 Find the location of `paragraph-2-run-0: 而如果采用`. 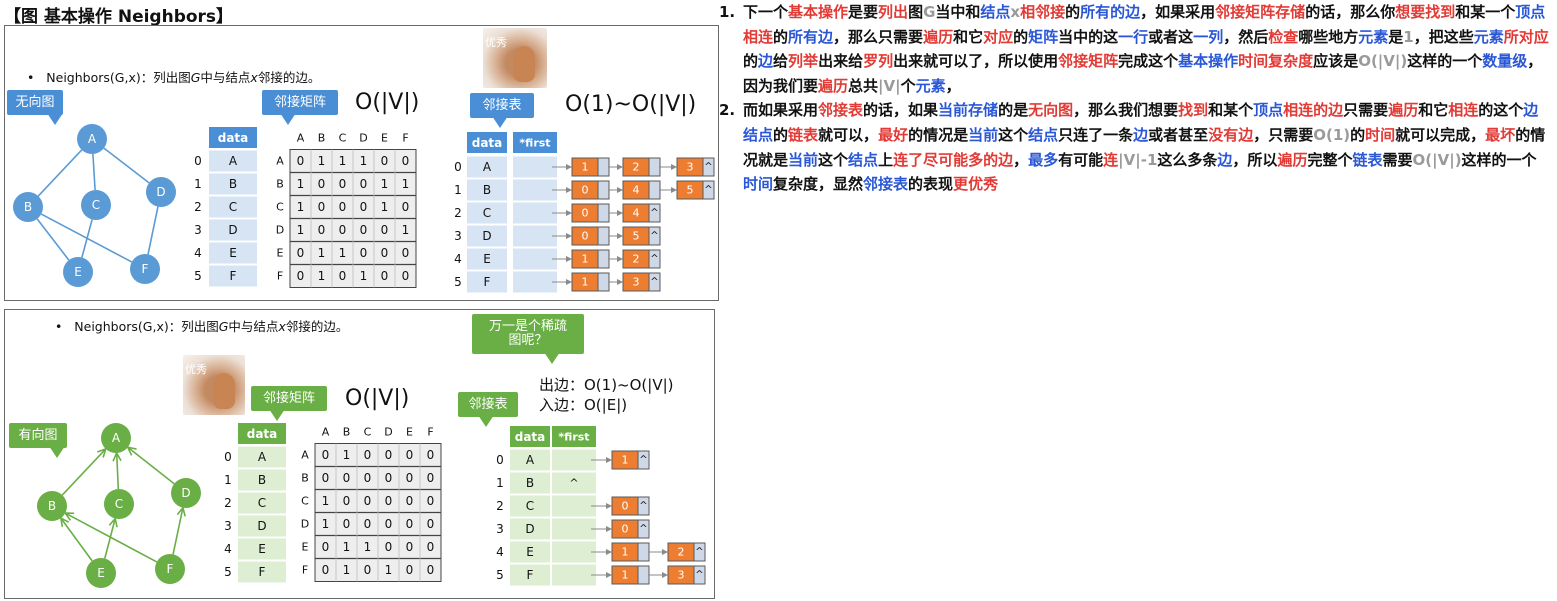

paragraph-2-run-0: 而如果采用 is located at coordinates (781, 110).